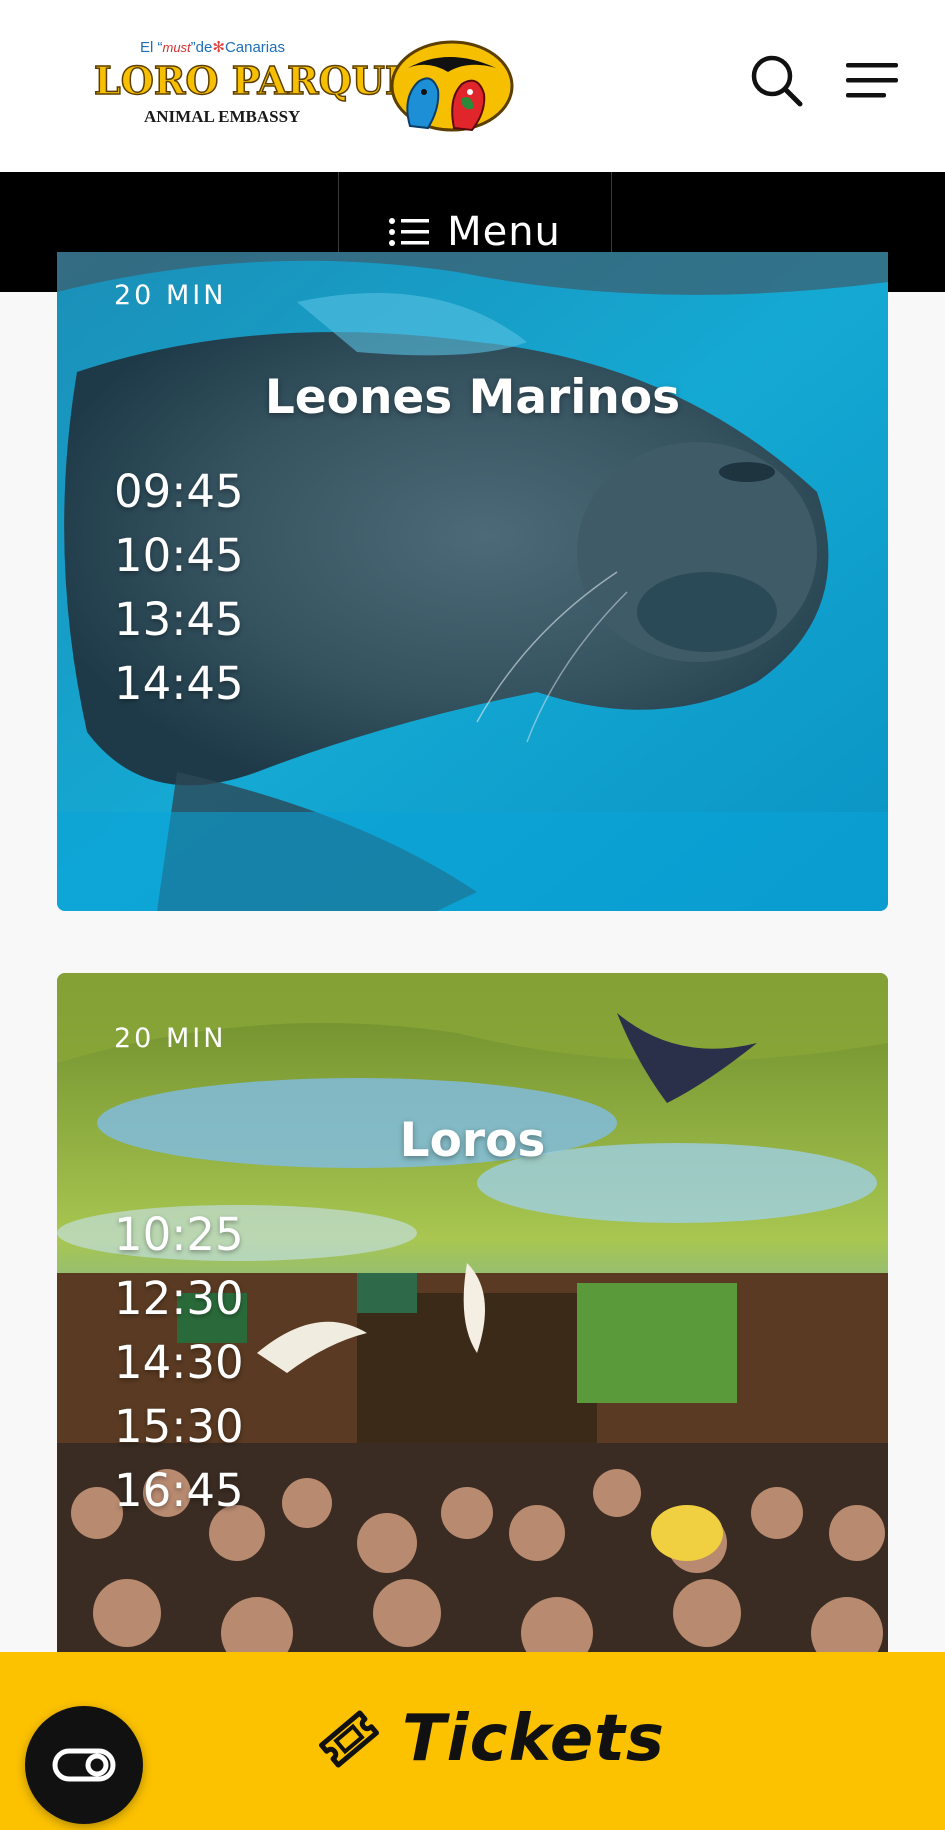  I want to click on hamburger-menu-button, so click(872, 81).